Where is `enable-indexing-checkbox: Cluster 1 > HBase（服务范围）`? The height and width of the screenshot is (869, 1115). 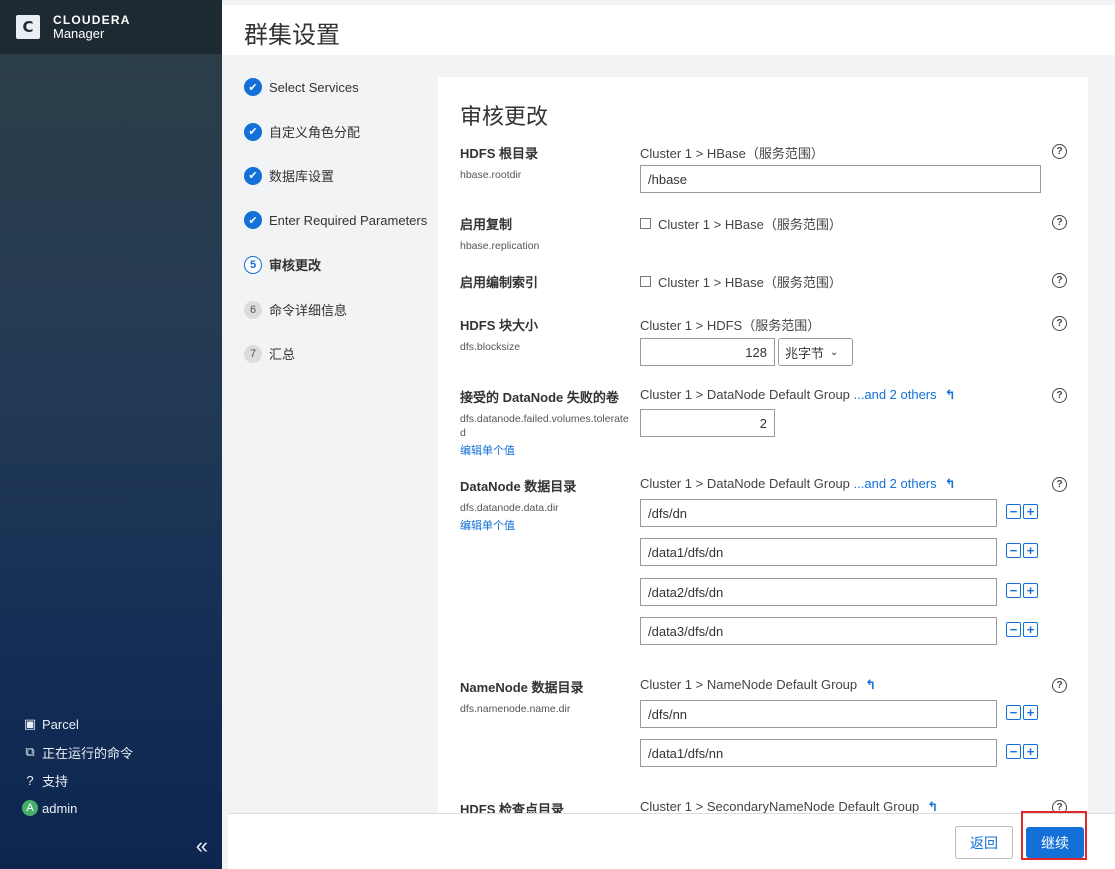
enable-indexing-checkbox: Cluster 1 > HBase（服务范围） is located at coordinates (741, 281).